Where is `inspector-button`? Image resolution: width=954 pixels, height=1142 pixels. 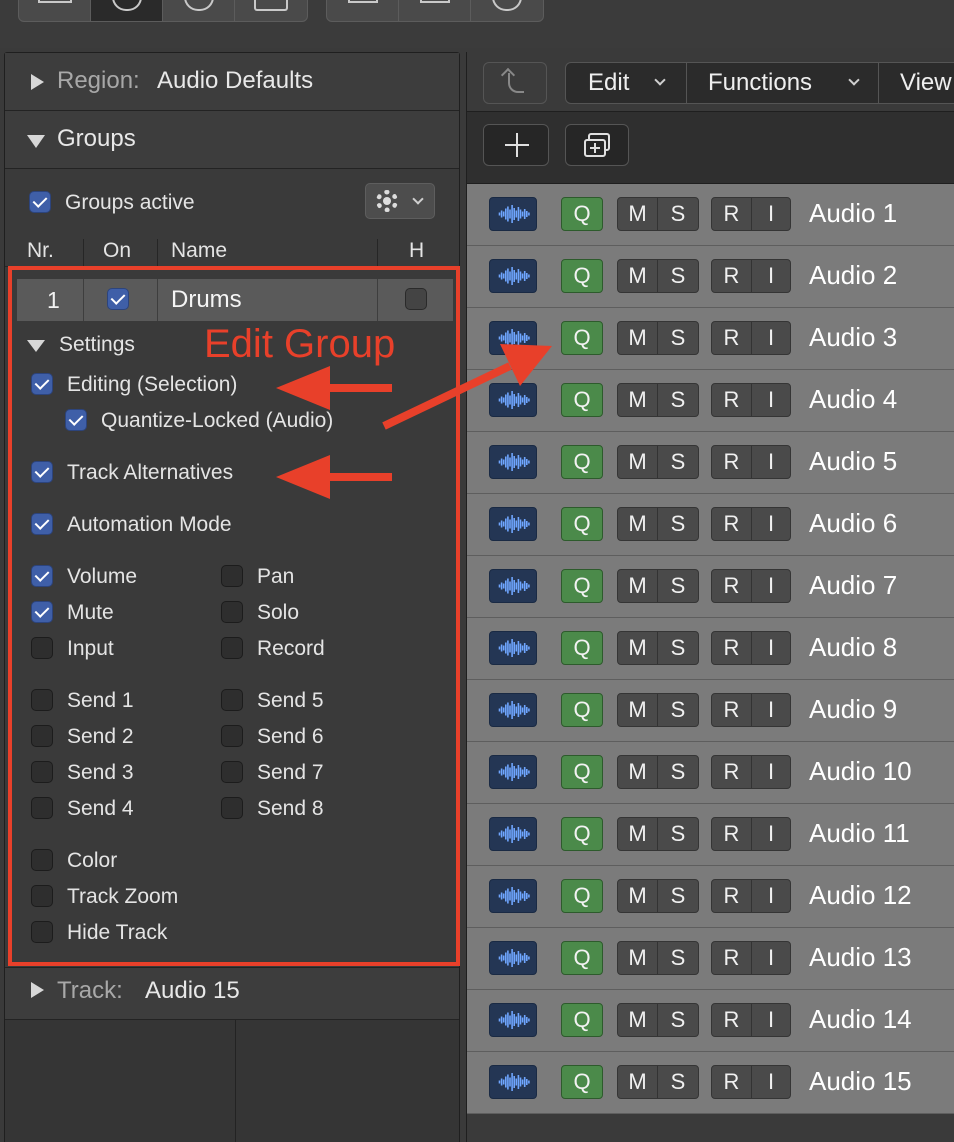
inspector-button is located at coordinates (127, 10).